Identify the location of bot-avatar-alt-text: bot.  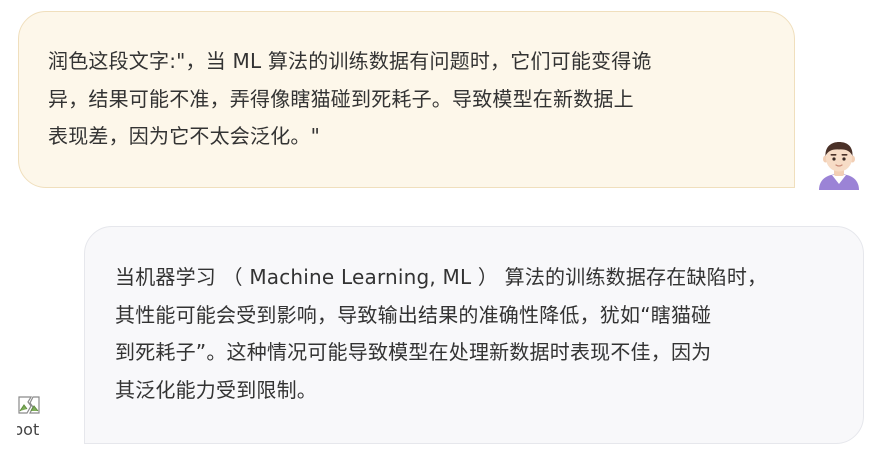
(28, 429).